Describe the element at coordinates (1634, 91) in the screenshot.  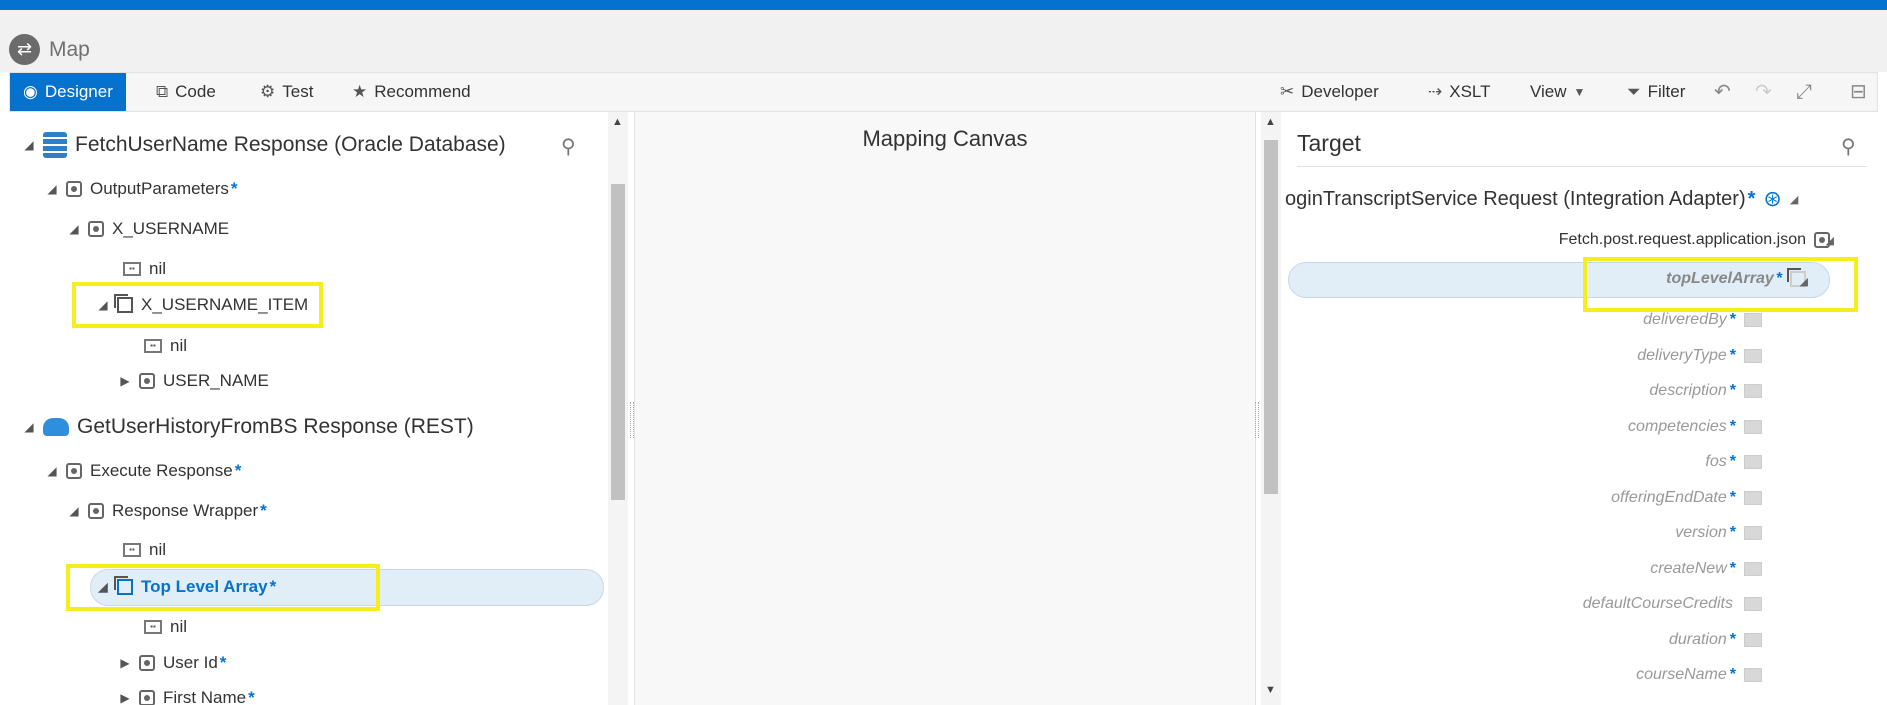
I see `filter-icon: ⏷` at that location.